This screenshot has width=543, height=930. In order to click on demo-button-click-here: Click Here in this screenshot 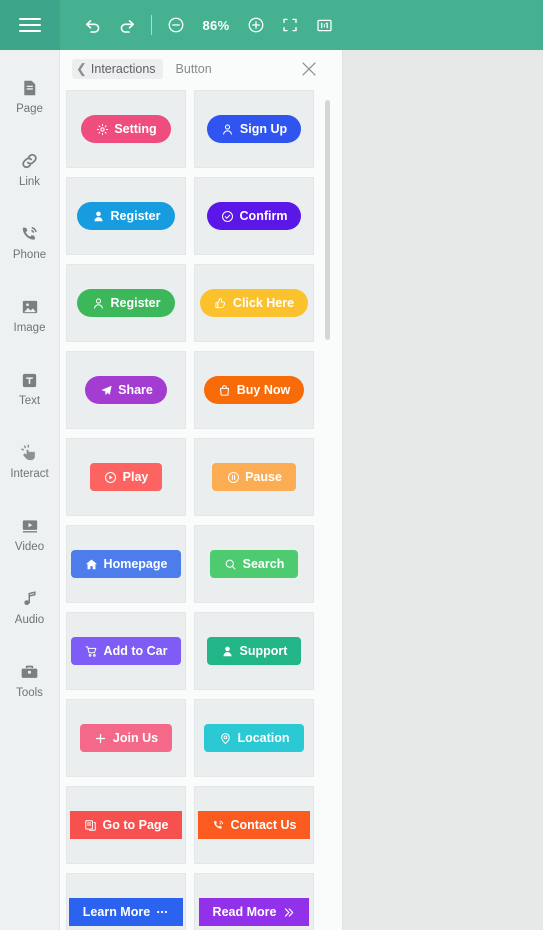, I will do `click(254, 303)`.